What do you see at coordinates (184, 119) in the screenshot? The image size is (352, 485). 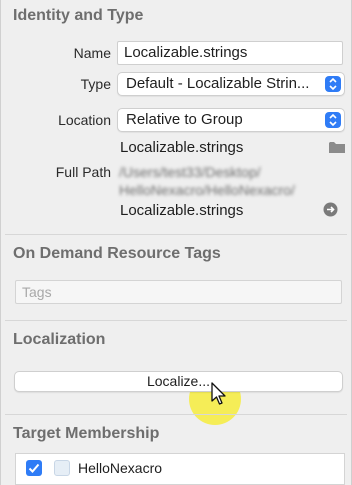 I see `location-popup-value: Relative to Group` at bounding box center [184, 119].